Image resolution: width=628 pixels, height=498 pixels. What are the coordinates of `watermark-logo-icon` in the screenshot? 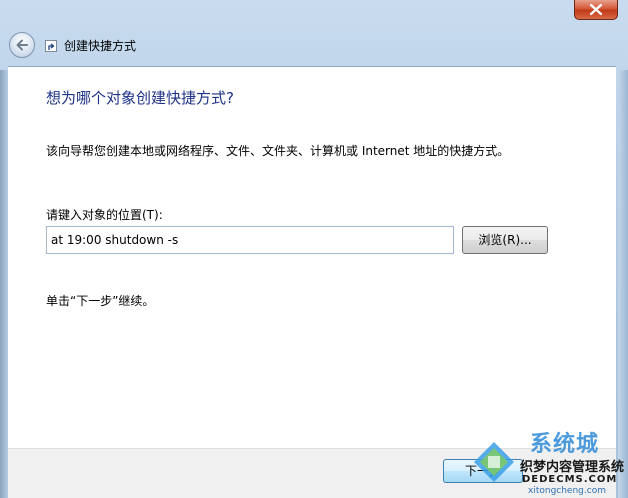 It's located at (494, 462).